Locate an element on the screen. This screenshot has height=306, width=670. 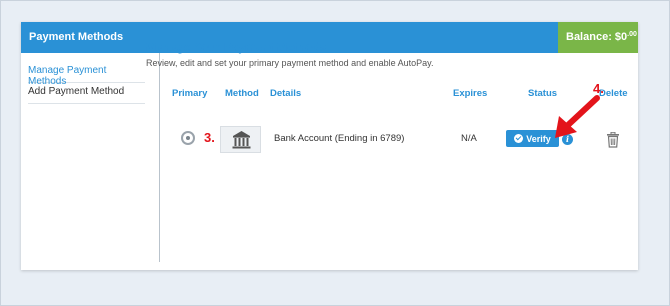
verify-button: Verify is located at coordinates (532, 138).